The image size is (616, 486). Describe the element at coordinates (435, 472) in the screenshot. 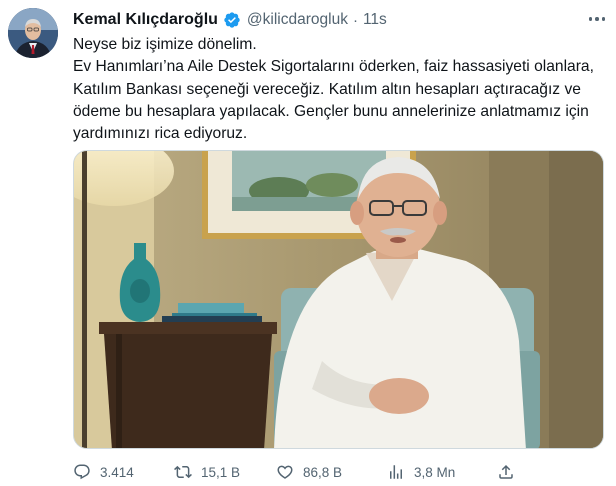

I see `views-count: 3,8 Mn` at that location.